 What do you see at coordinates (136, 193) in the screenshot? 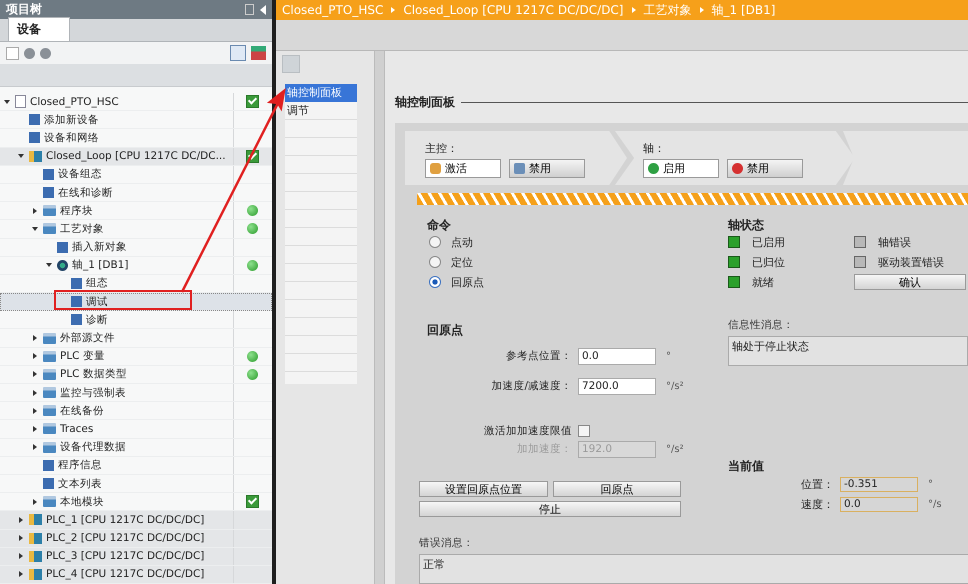
I see `tree-item: 在线和诊断` at bounding box center [136, 193].